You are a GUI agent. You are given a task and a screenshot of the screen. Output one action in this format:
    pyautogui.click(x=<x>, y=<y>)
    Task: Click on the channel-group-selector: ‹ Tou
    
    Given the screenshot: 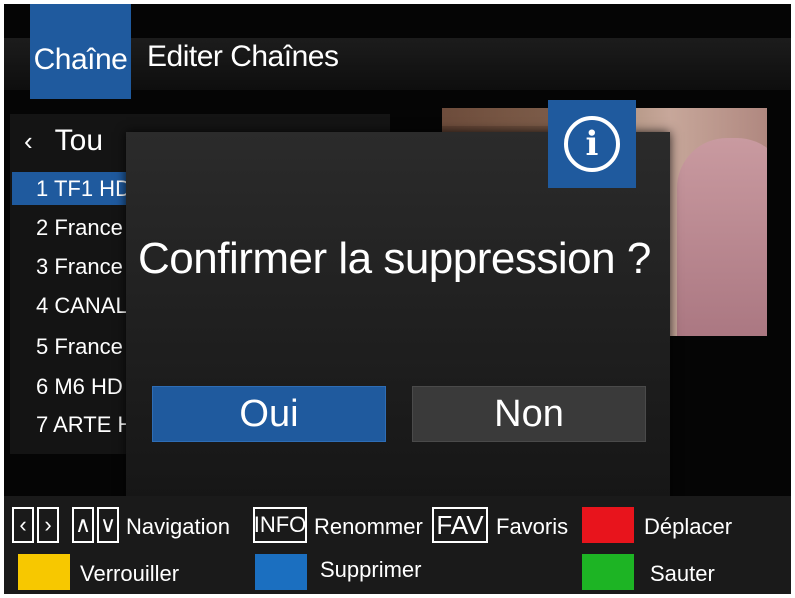 What is the action you would take?
    pyautogui.click(x=63, y=141)
    